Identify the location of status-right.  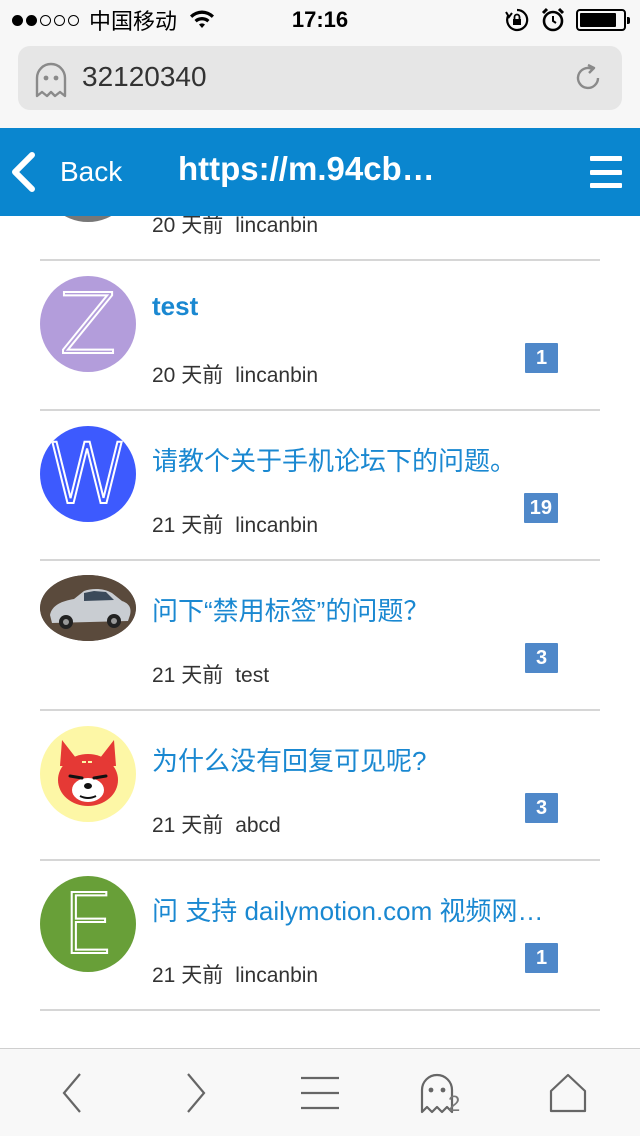
(567, 19).